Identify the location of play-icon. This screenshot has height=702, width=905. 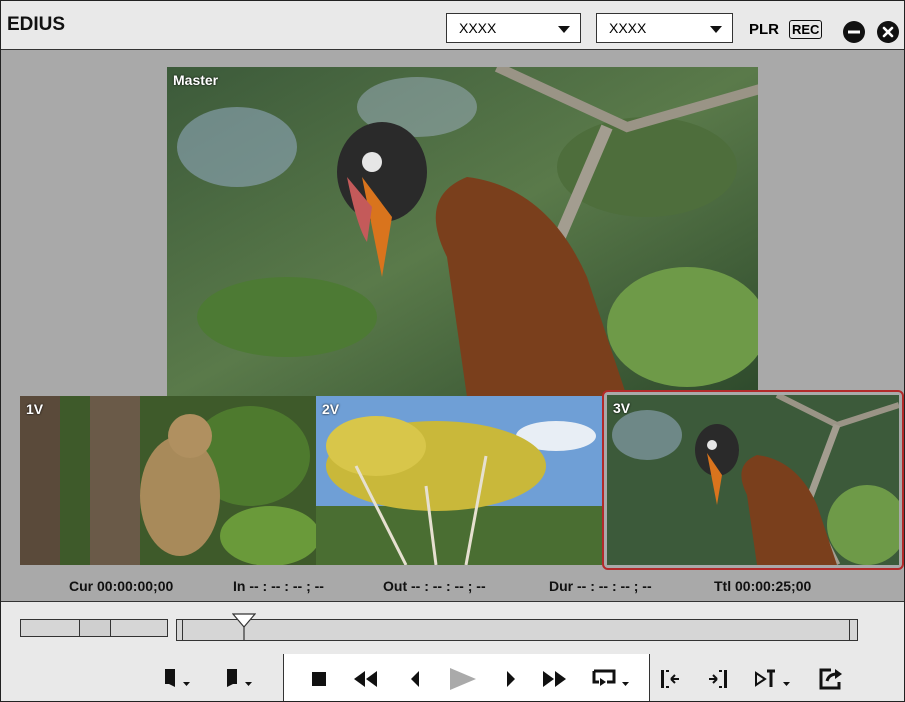
(463, 679).